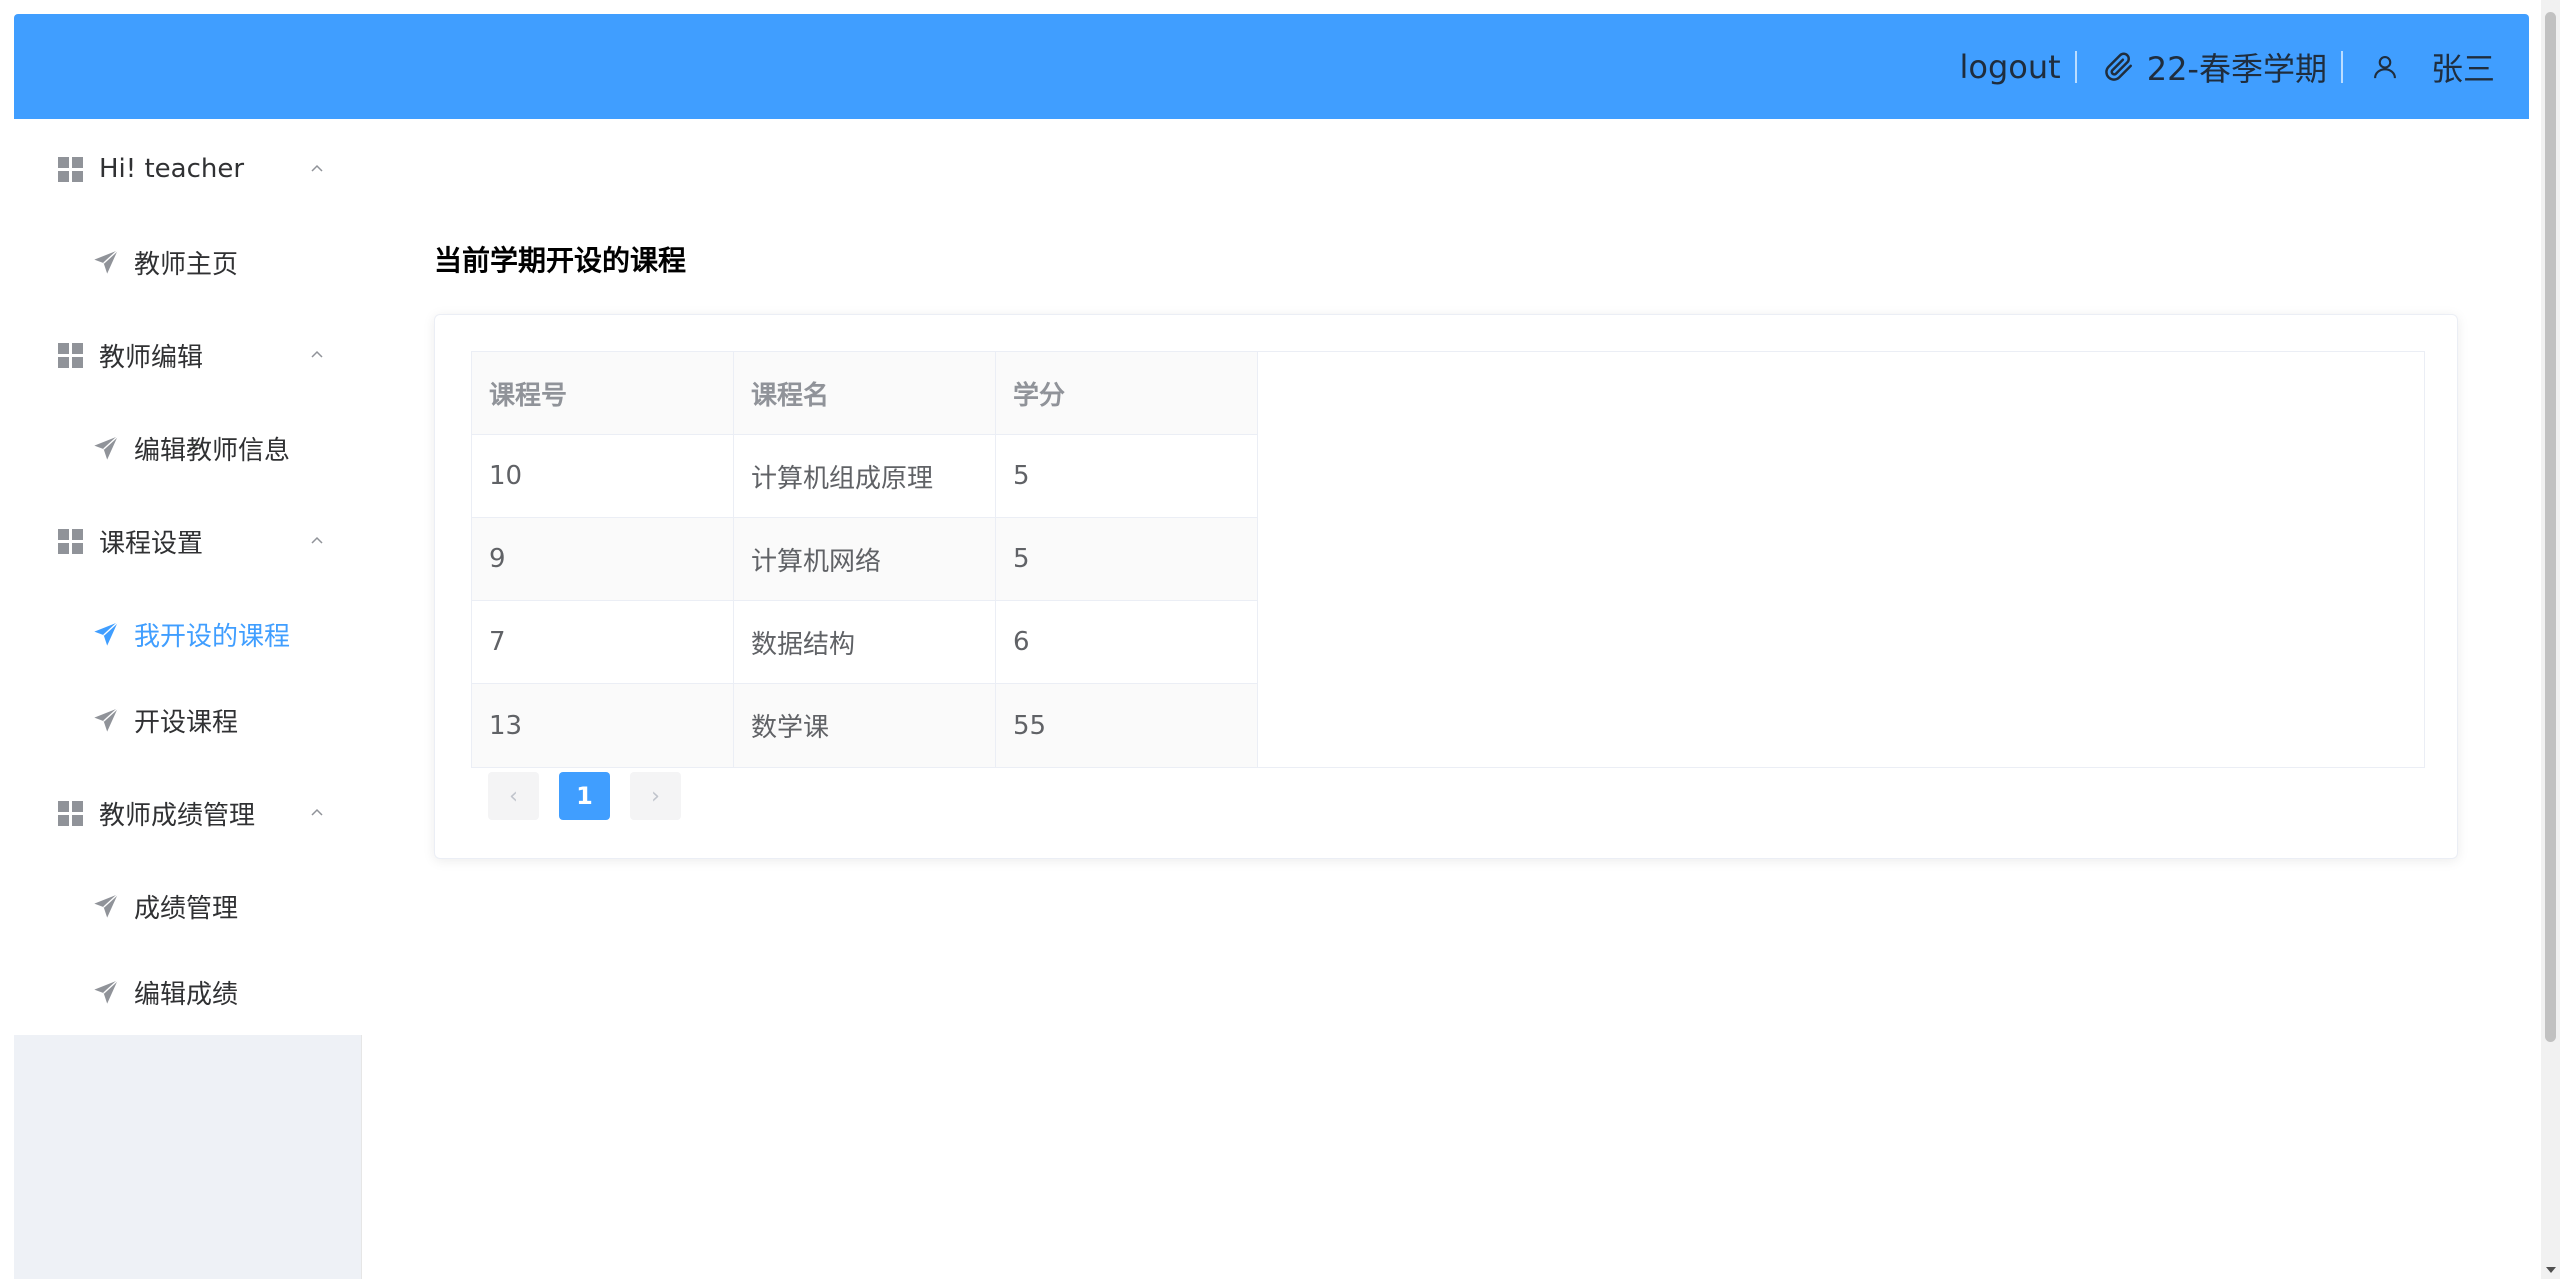  What do you see at coordinates (603, 559) in the screenshot?
I see `table-cell: 9` at bounding box center [603, 559].